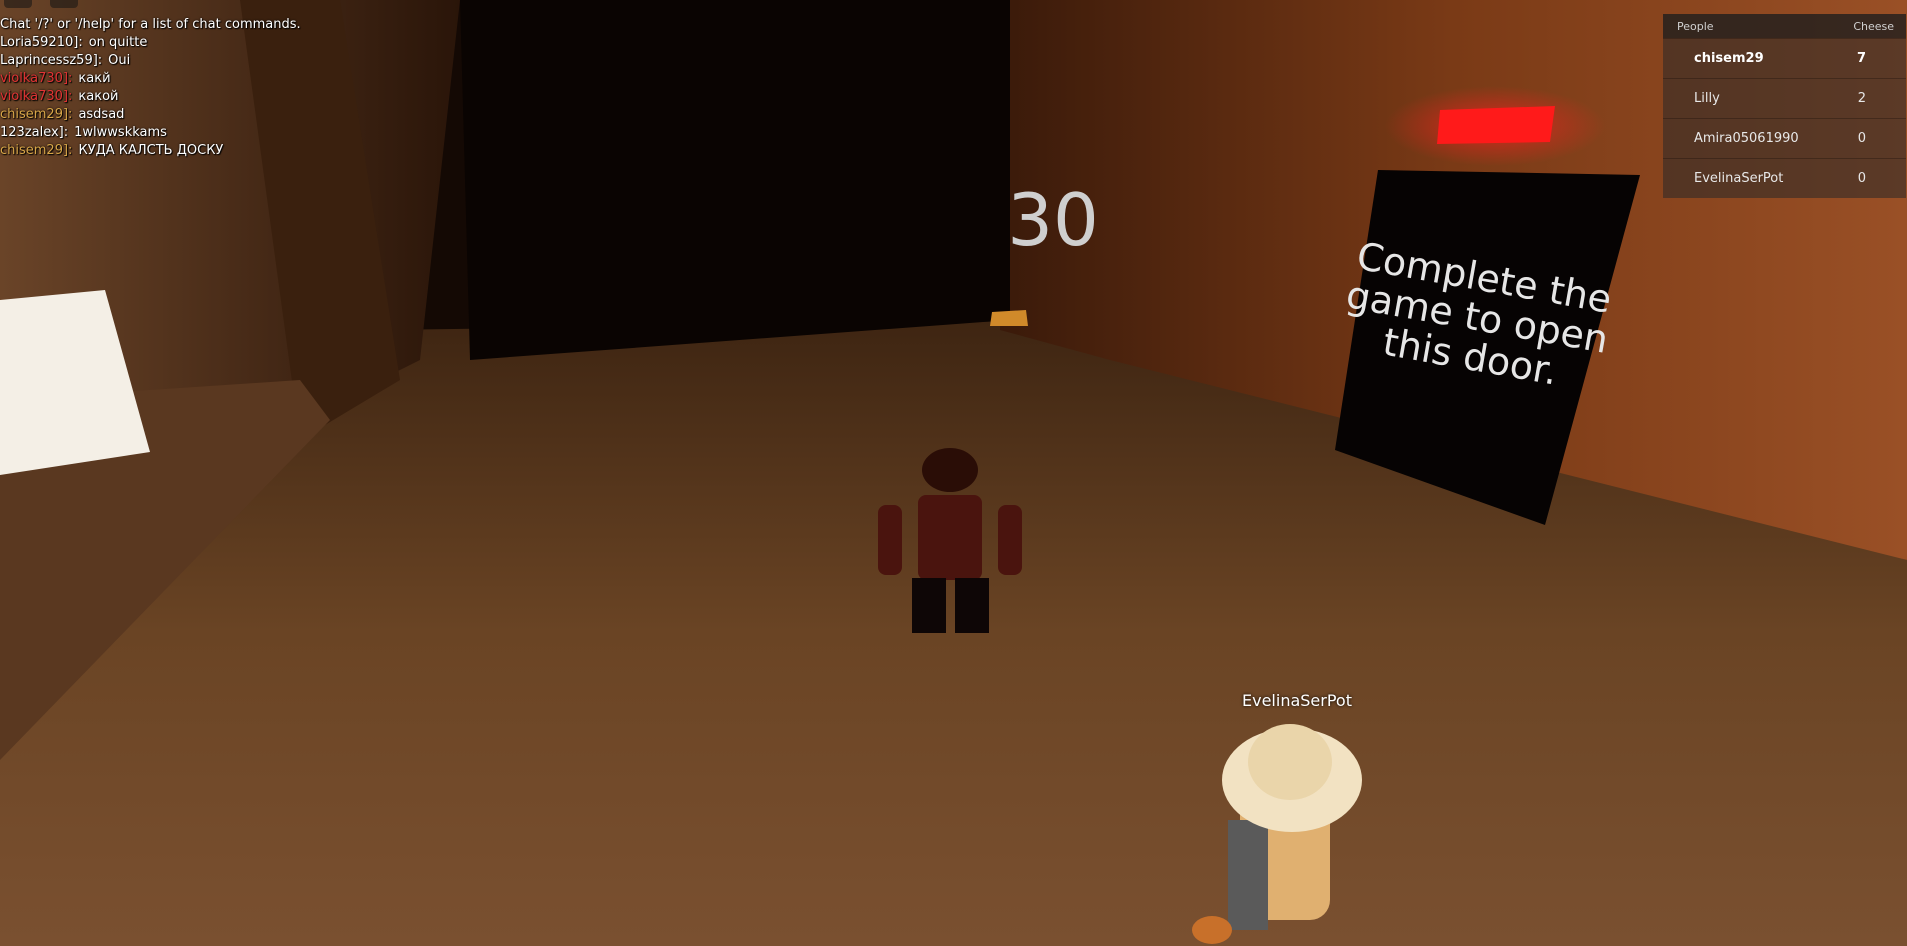 Image resolution: width=1907 pixels, height=946 pixels. What do you see at coordinates (1053, 220) in the screenshot?
I see `room-number: 30` at bounding box center [1053, 220].